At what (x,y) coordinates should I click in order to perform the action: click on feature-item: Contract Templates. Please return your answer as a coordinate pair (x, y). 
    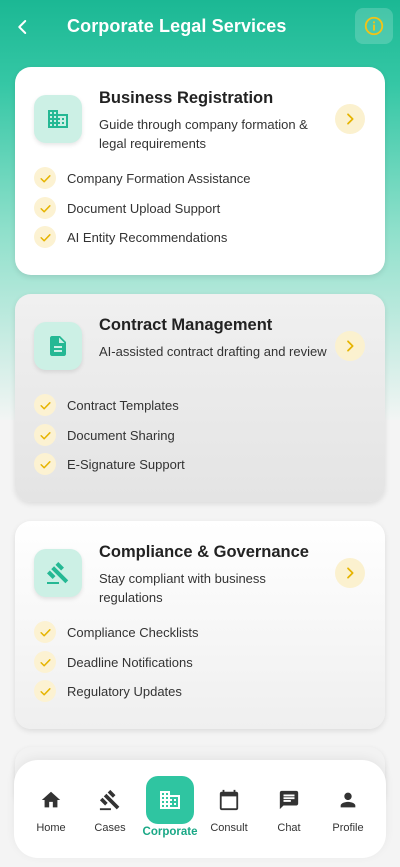
    Looking at the image, I should click on (106, 405).